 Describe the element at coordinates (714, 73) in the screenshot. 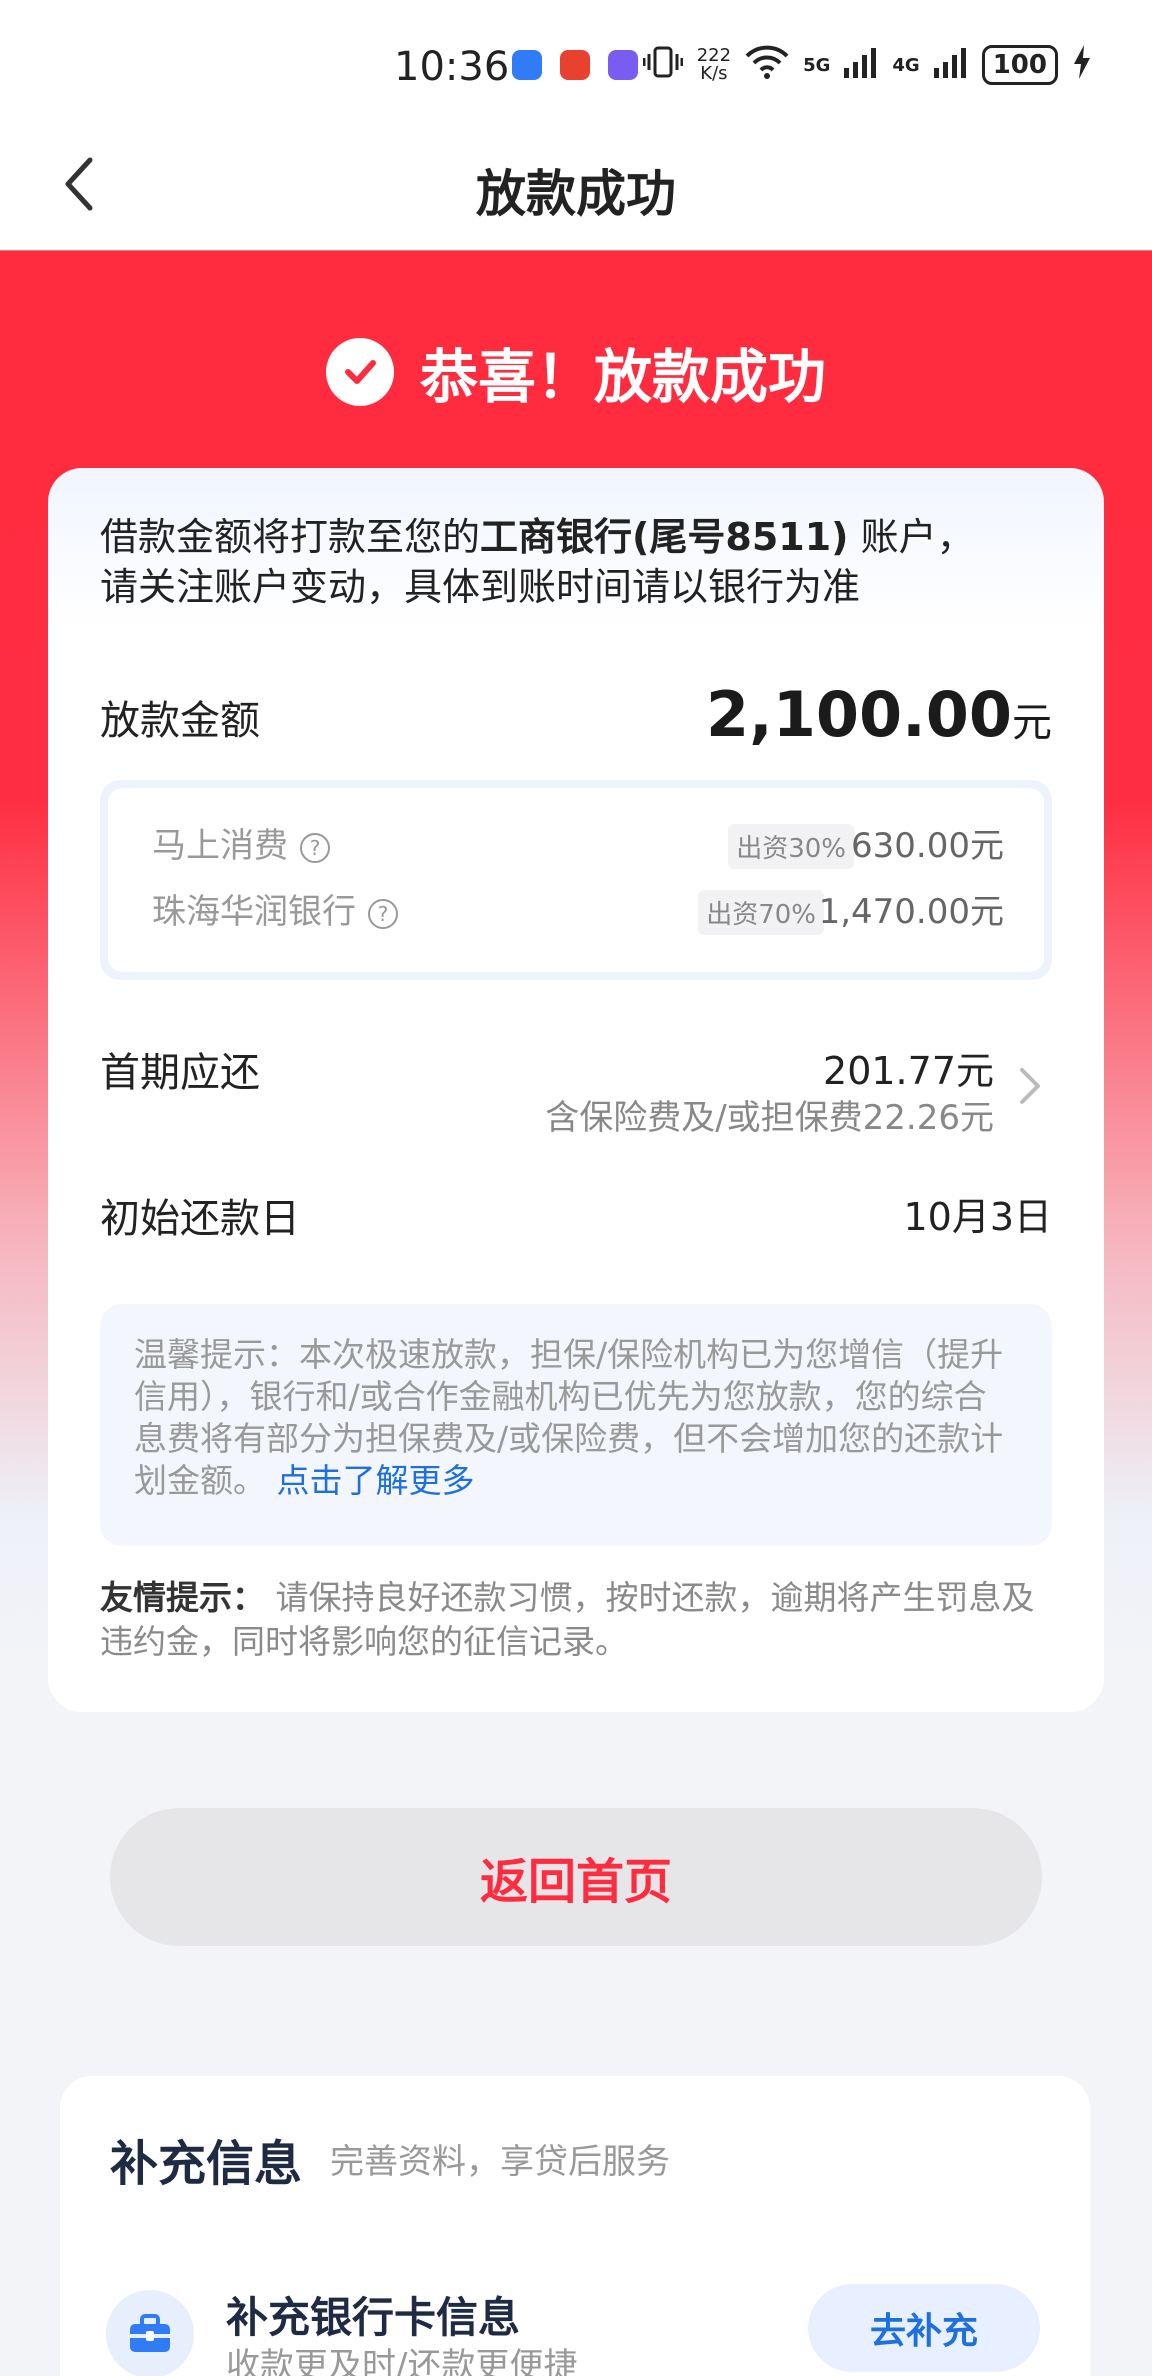

I see `network-speed-unit: K/s` at that location.